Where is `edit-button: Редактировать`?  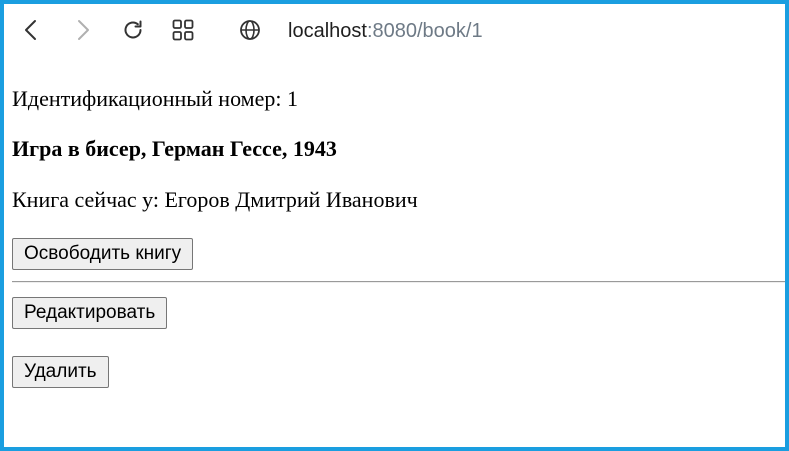
edit-button: Редактировать is located at coordinates (90, 313).